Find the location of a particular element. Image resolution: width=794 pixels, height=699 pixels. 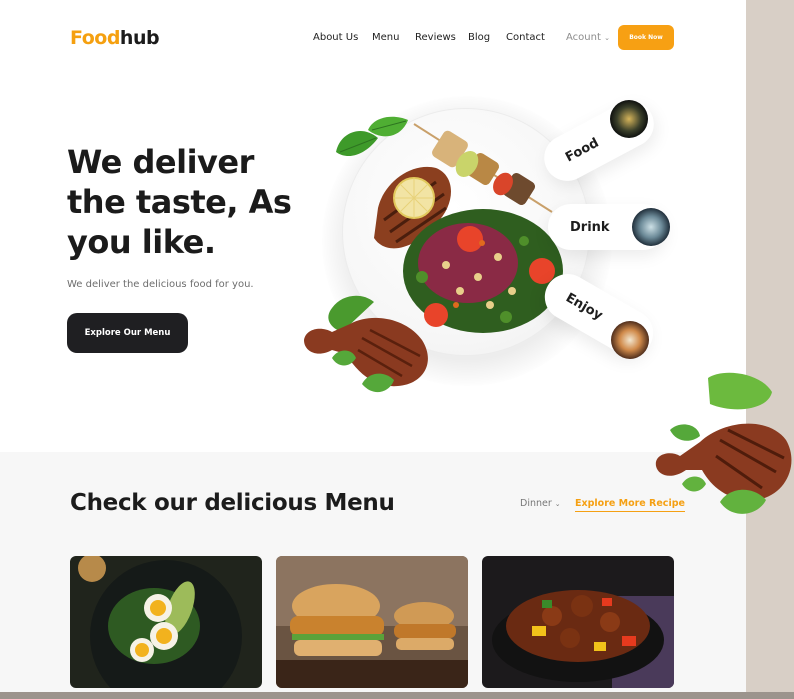

chicken-leg-decoration-image is located at coordinates (723, 443).